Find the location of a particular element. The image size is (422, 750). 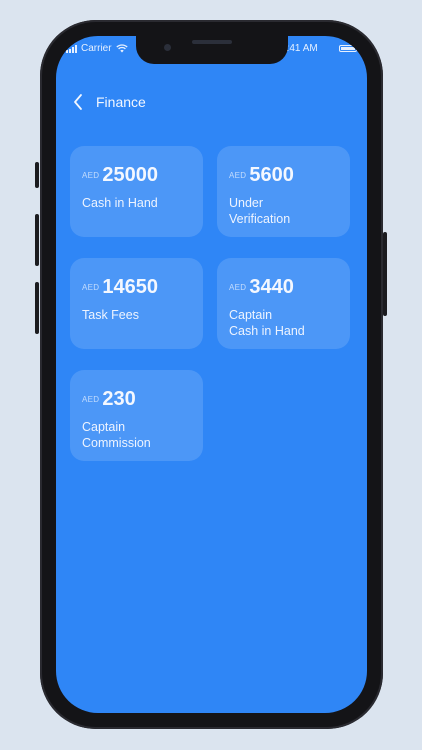

amount-row: AED 5600 is located at coordinates (283, 176).